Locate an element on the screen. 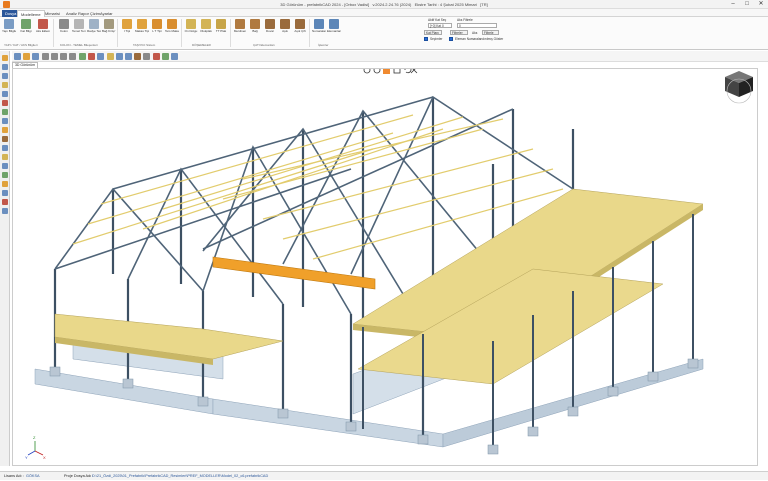 This screenshot has width=768, height=481. zoom-out-icon is located at coordinates (377, 71).